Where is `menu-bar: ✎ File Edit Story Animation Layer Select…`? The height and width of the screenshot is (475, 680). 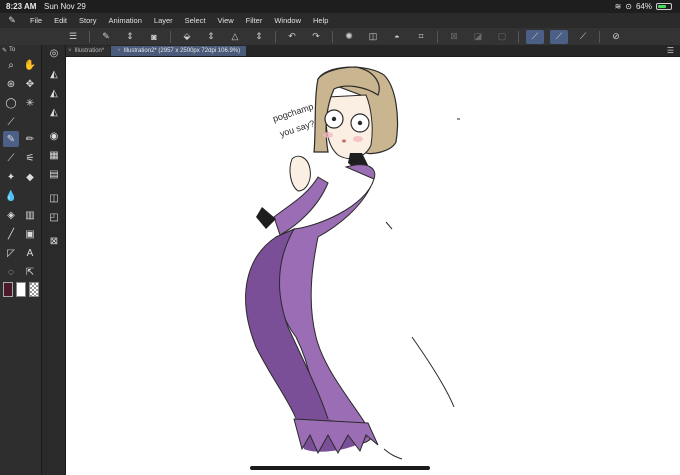
menu-bar: ✎ File Edit Story Animation Layer Select… is located at coordinates (340, 20).